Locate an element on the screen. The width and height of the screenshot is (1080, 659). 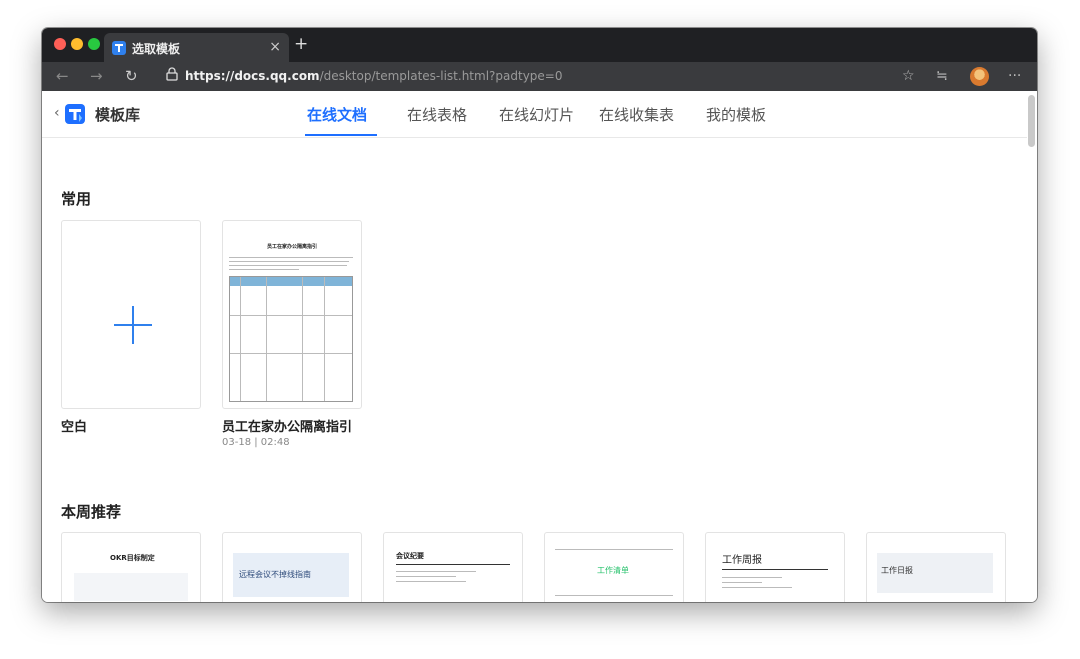
active-tab-indicator is located at coordinates (341, 135).